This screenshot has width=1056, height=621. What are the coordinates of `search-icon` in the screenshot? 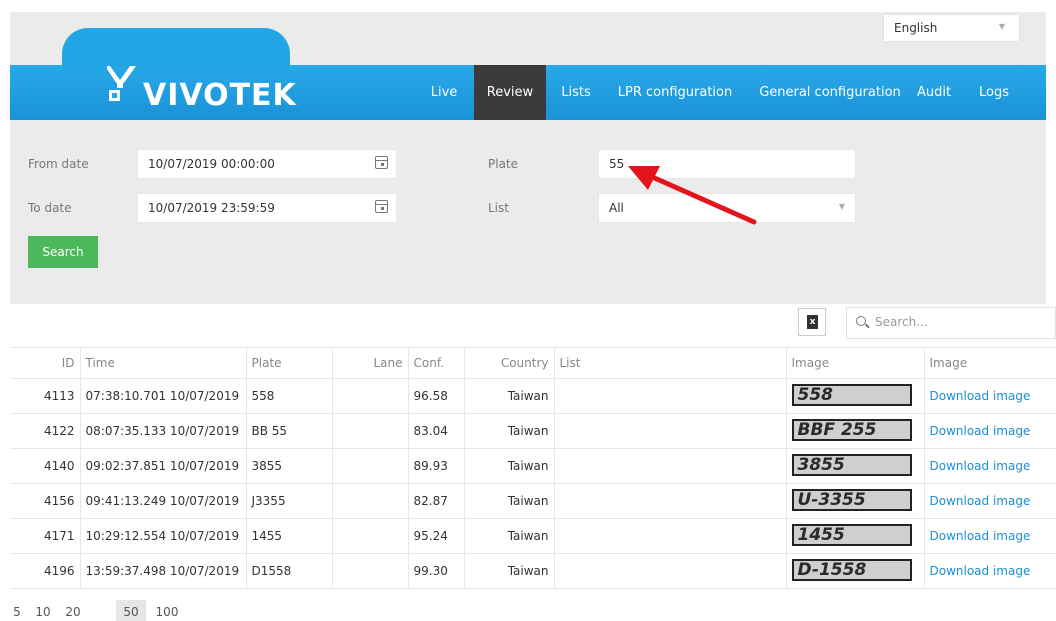 It's located at (861, 321).